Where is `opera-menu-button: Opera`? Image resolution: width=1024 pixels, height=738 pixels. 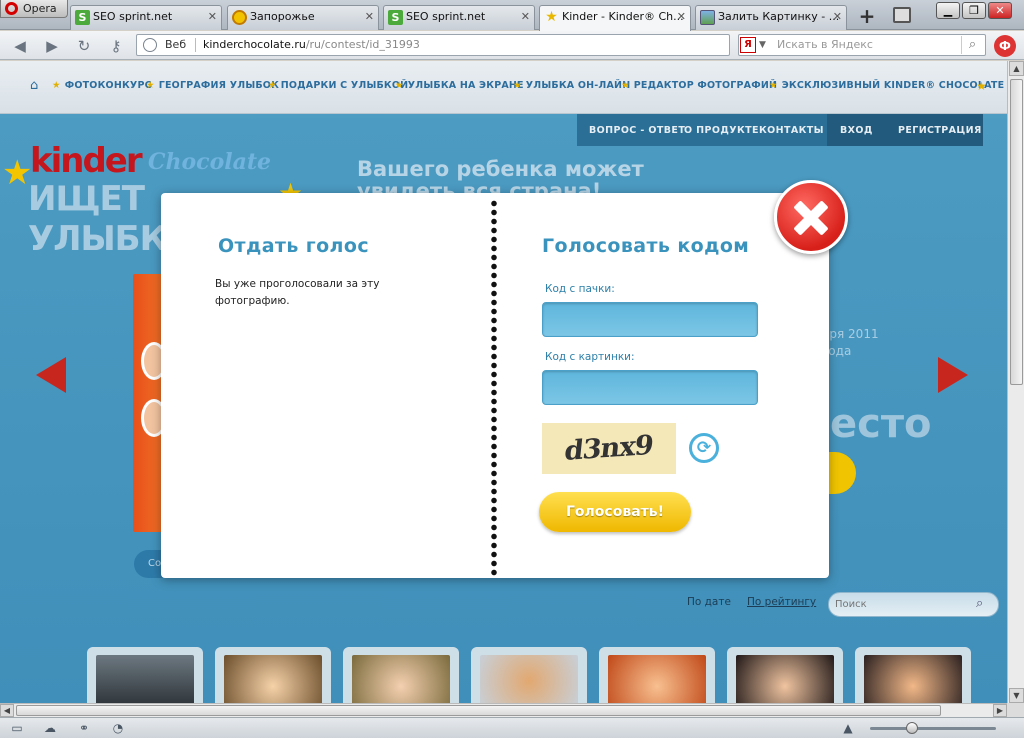
opera-menu-button: Opera is located at coordinates (34, 9).